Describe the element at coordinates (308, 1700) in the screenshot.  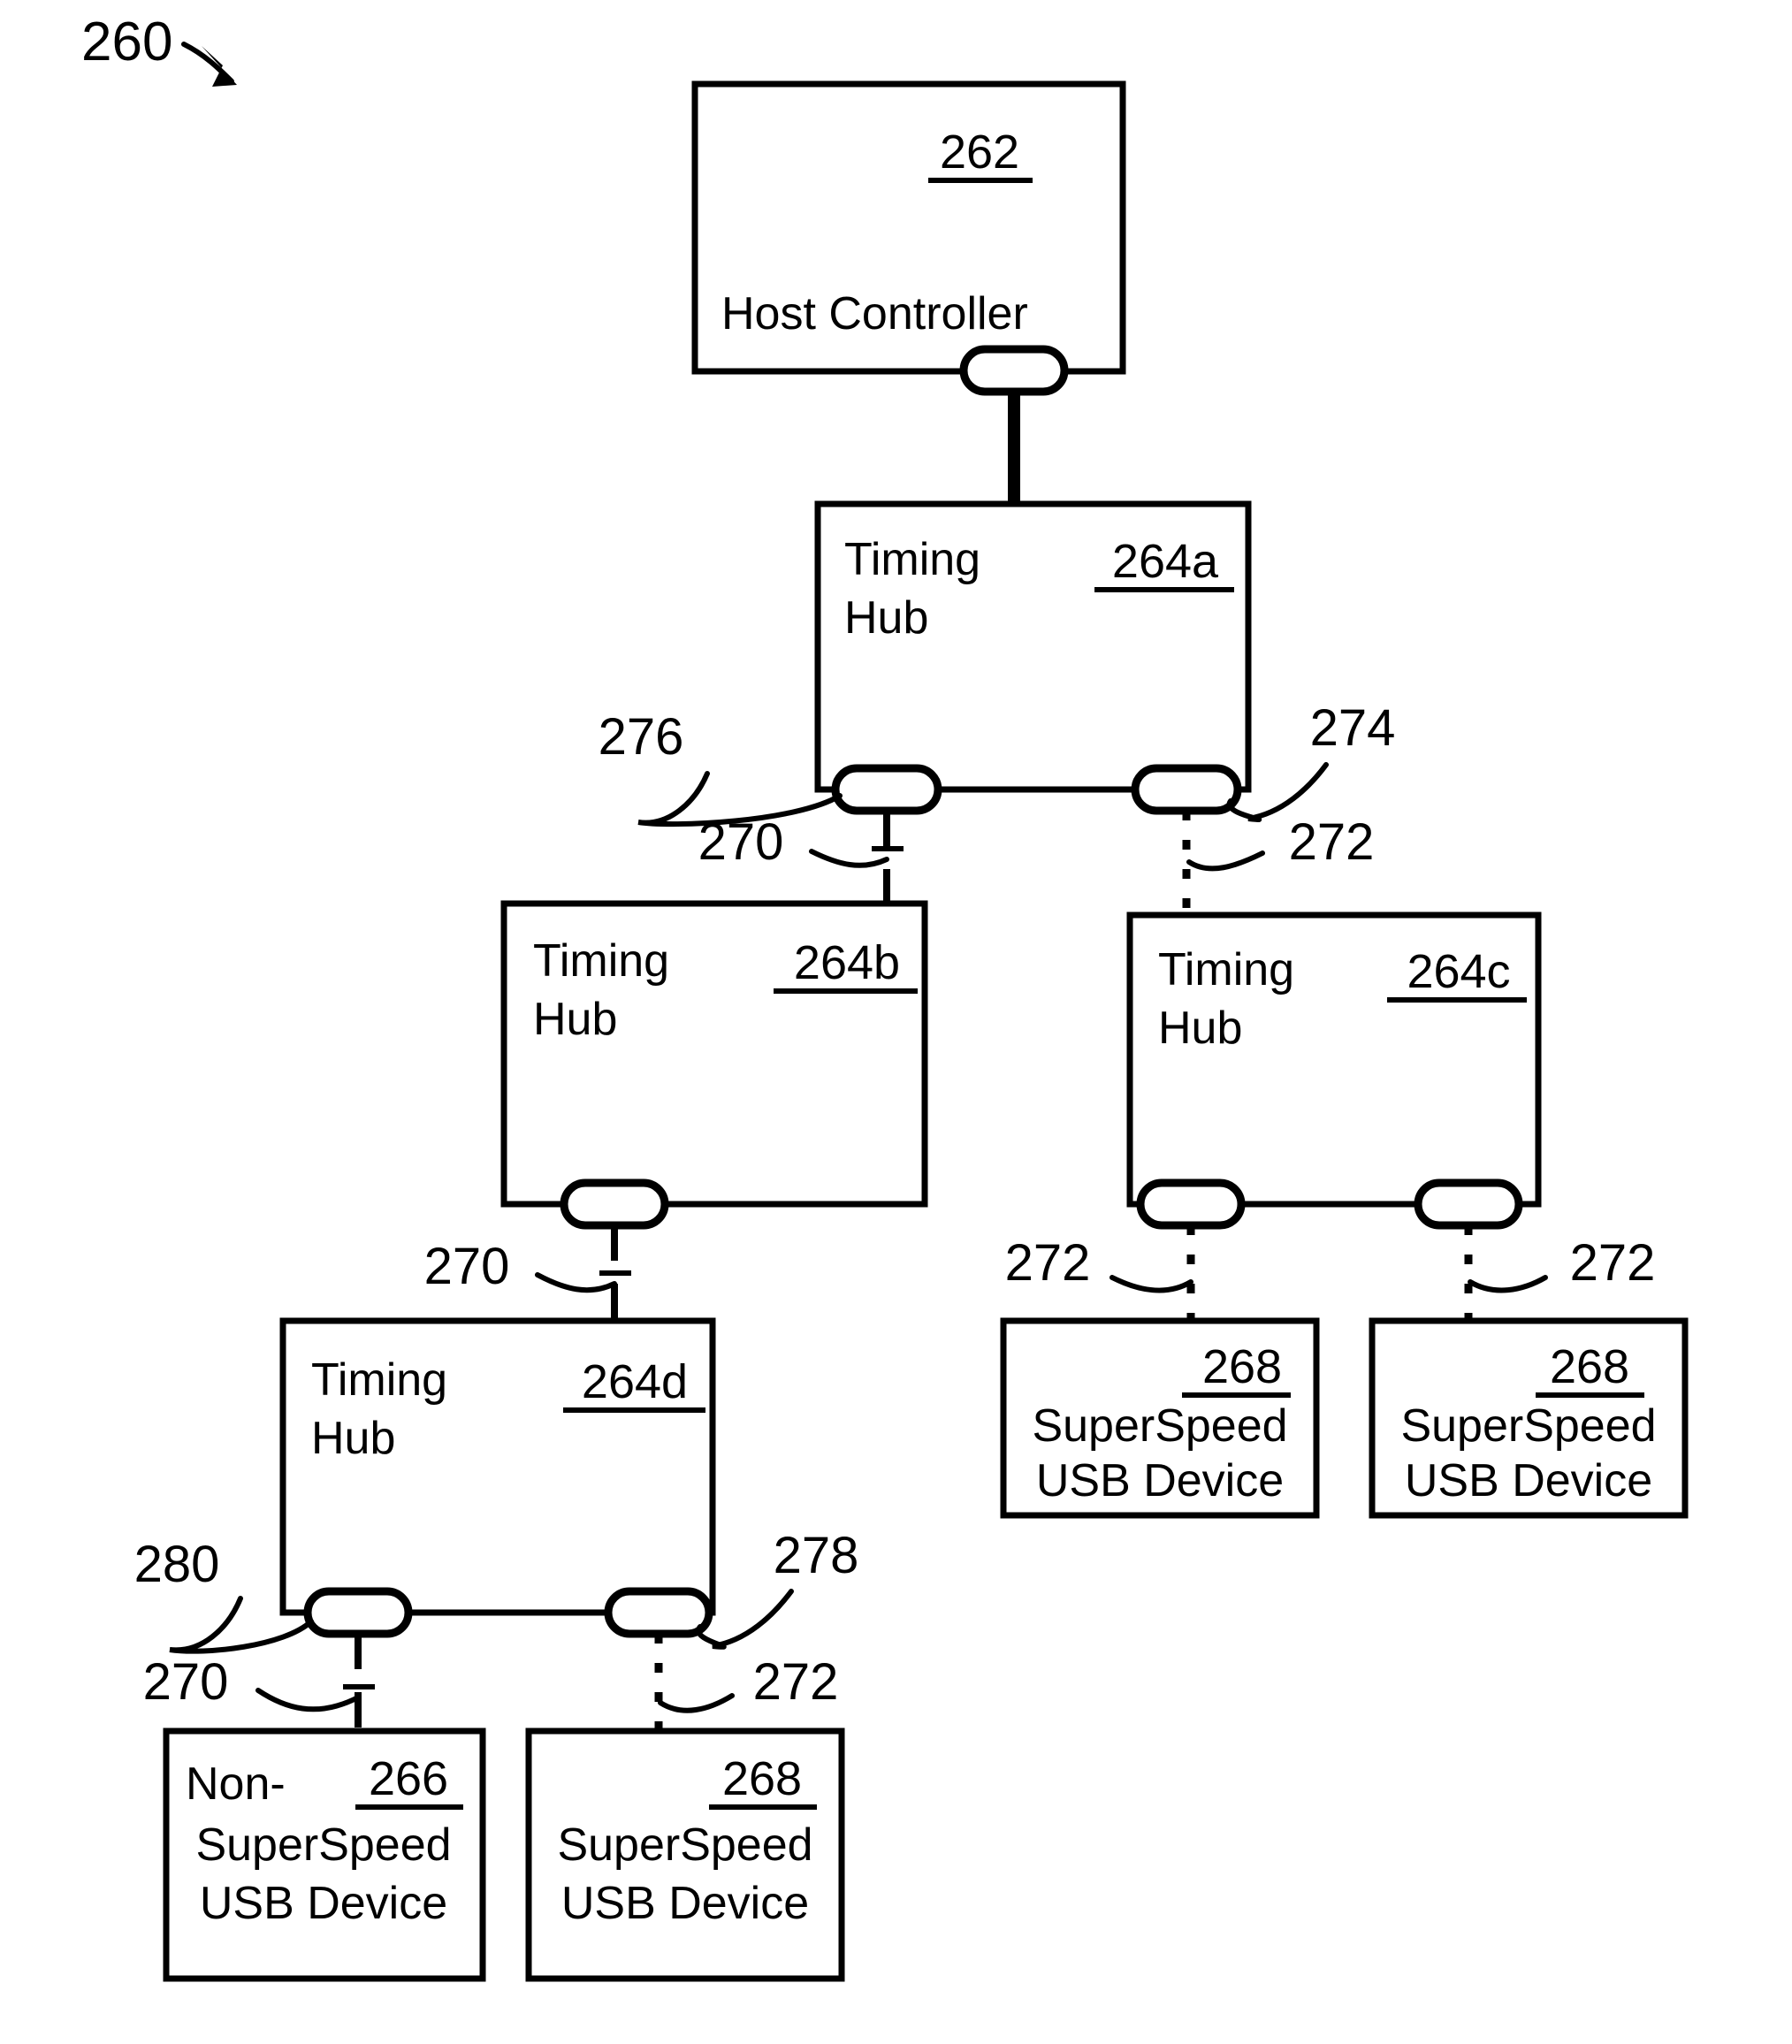
I see `callout-270-lower-leader` at that location.